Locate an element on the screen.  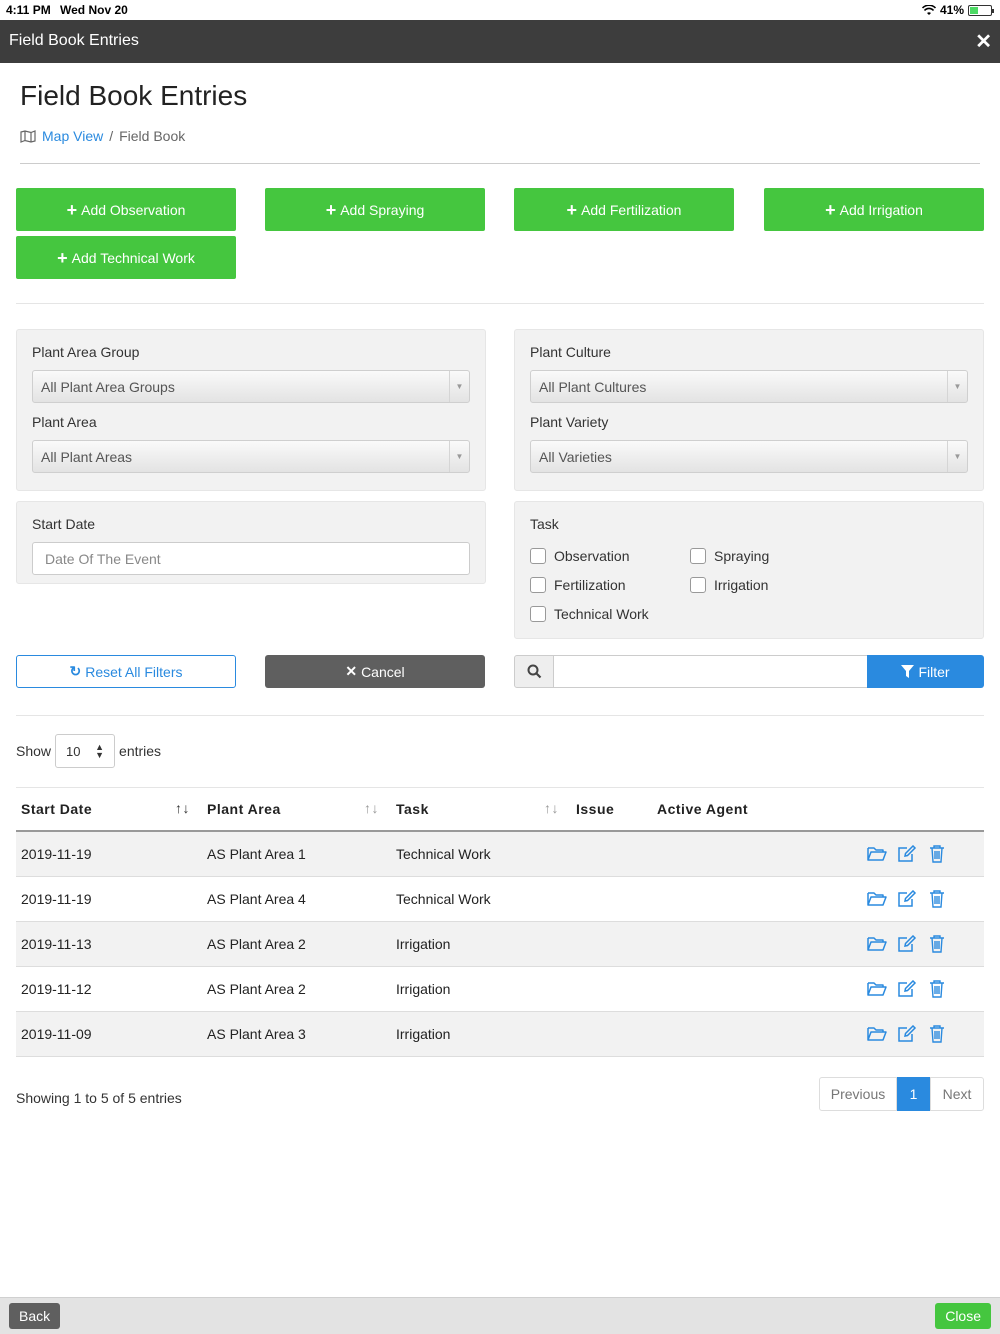
pagination-previous: Previous is located at coordinates (858, 1094).